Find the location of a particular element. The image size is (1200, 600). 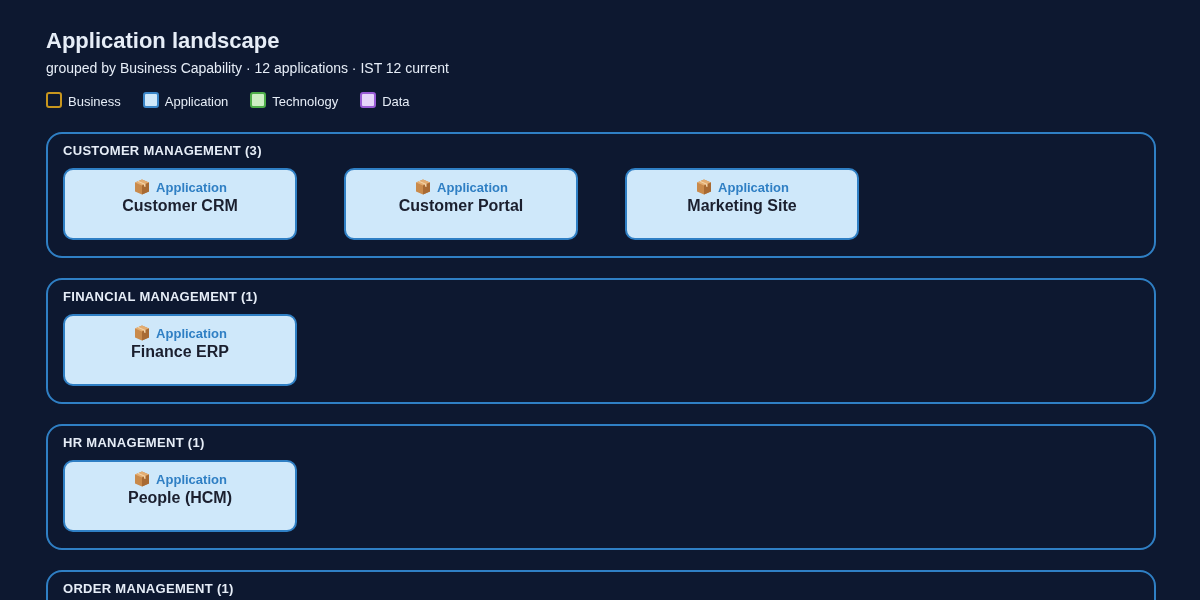

group-title: FINANCIAL MANAGEMENT (1) is located at coordinates (161, 297).